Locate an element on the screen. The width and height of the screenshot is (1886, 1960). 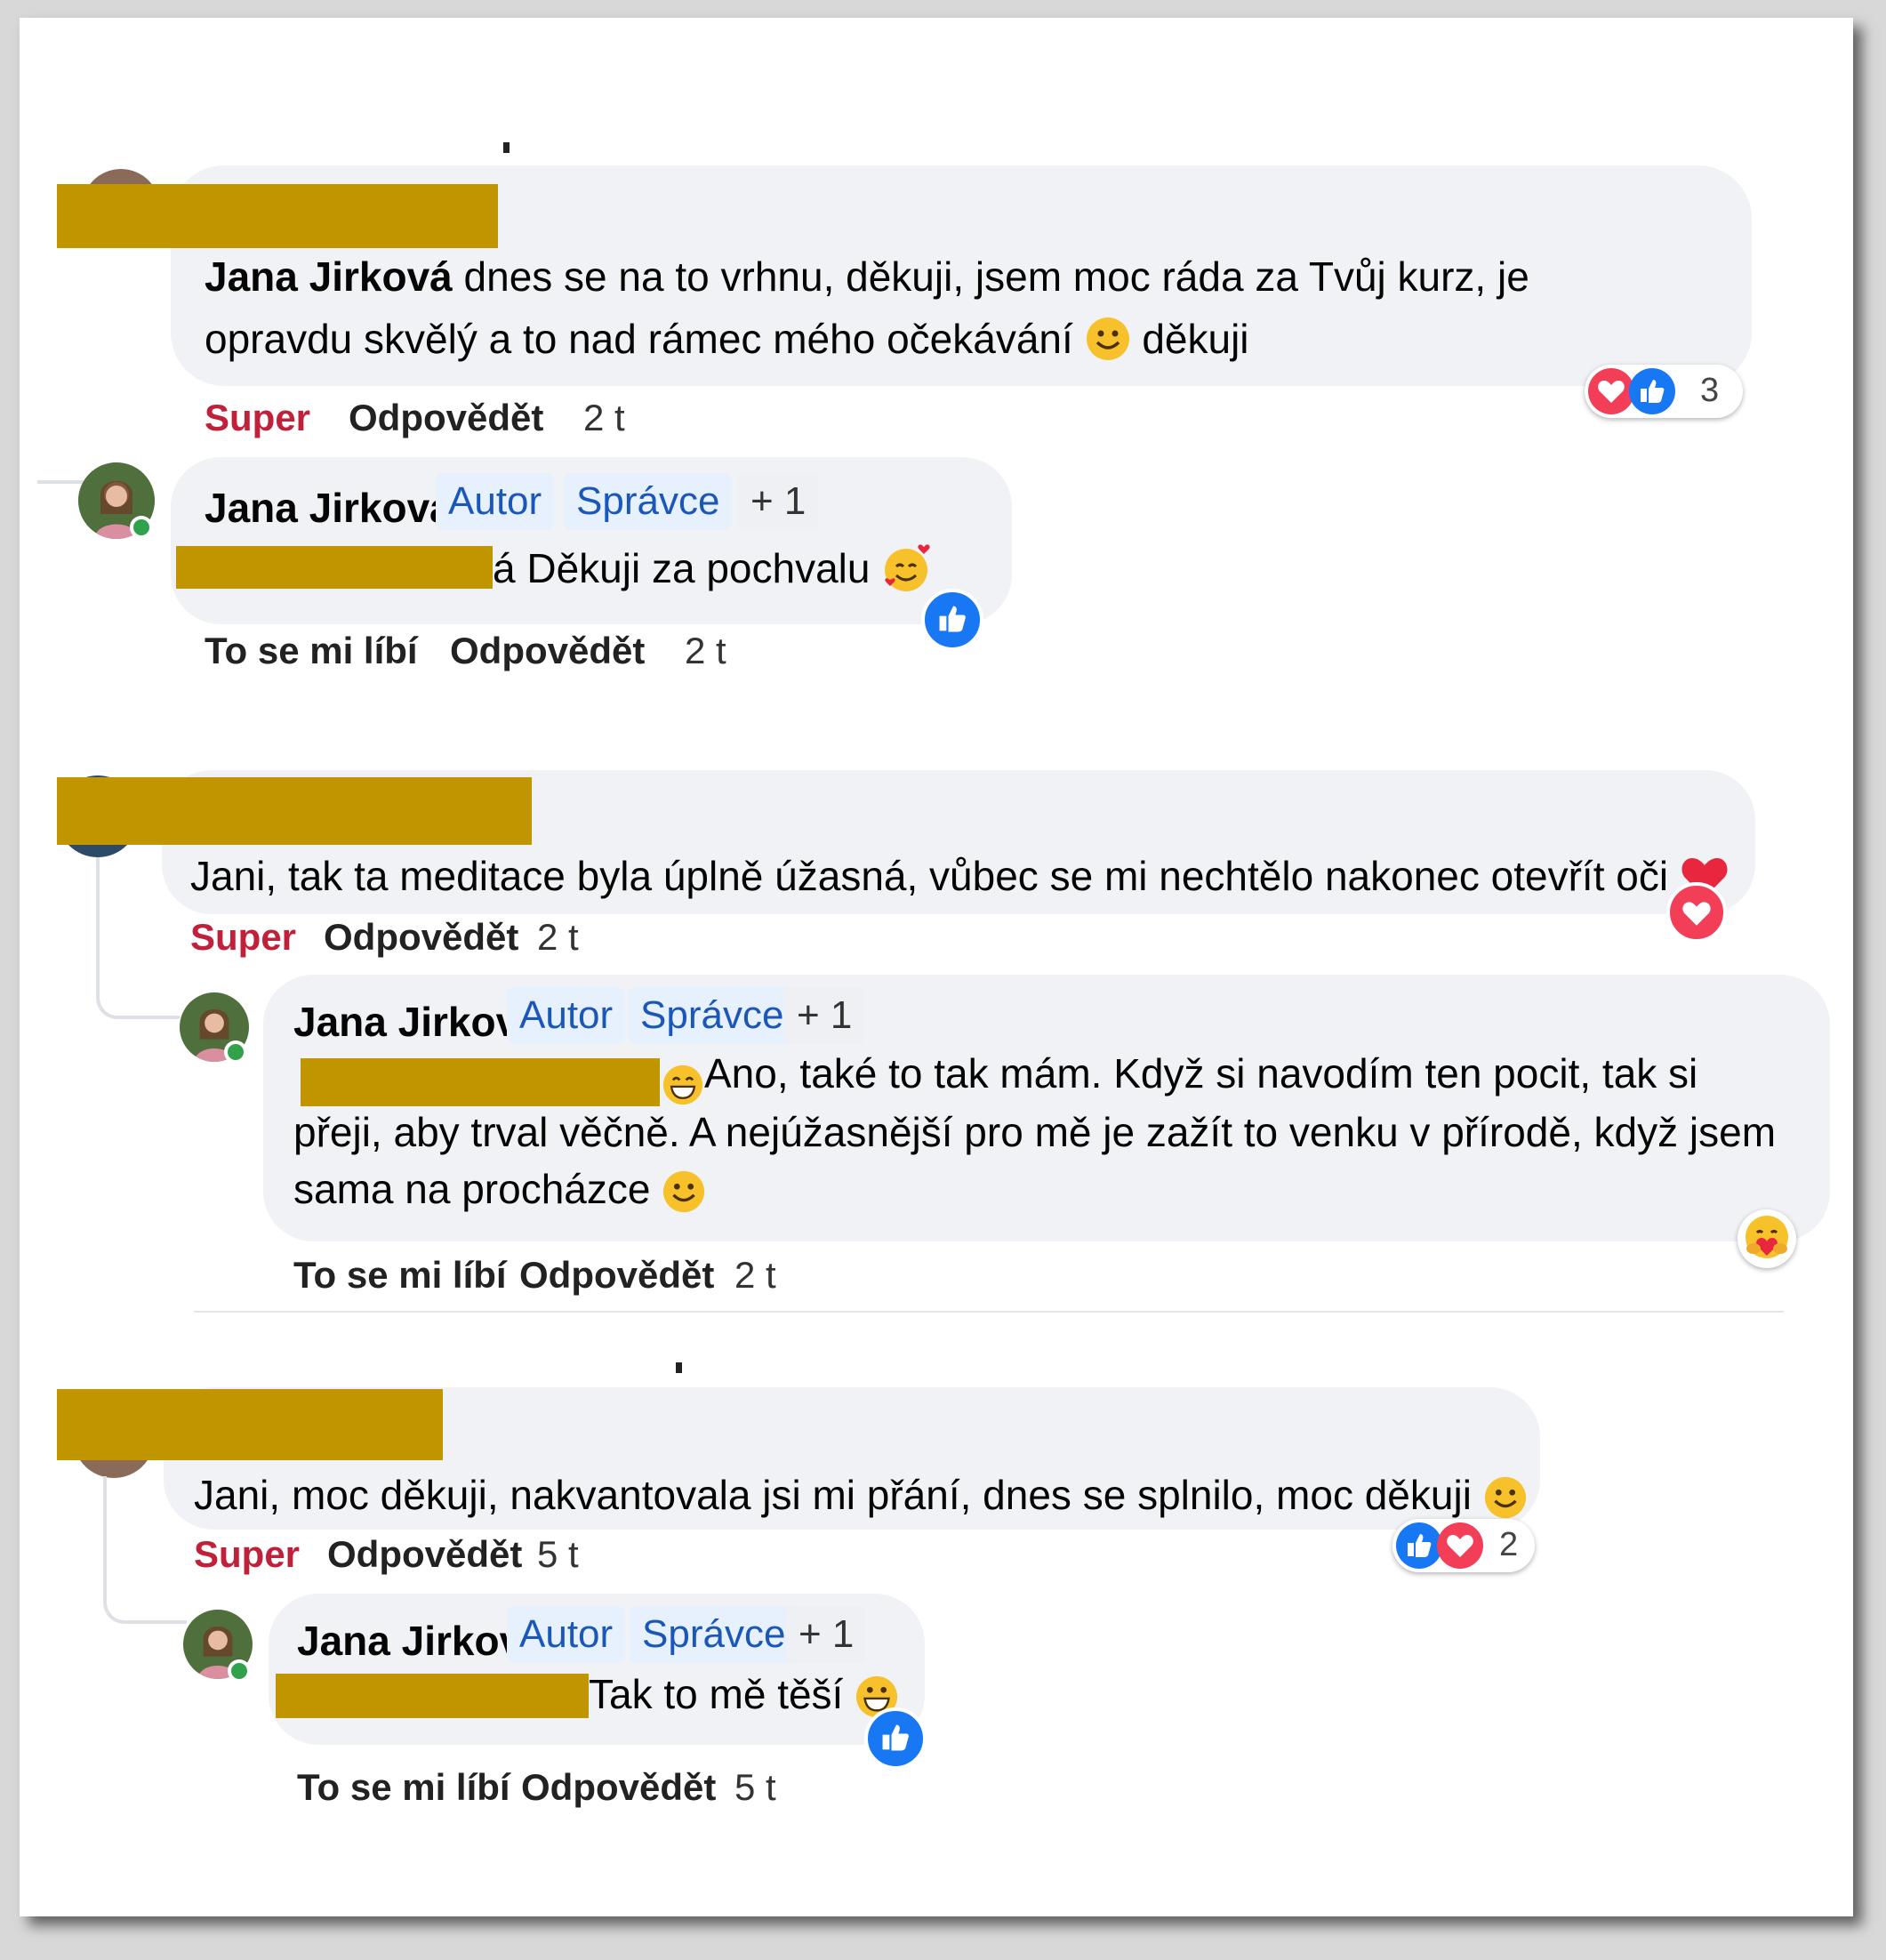
love-reaction-icon is located at coordinates (1697, 912).